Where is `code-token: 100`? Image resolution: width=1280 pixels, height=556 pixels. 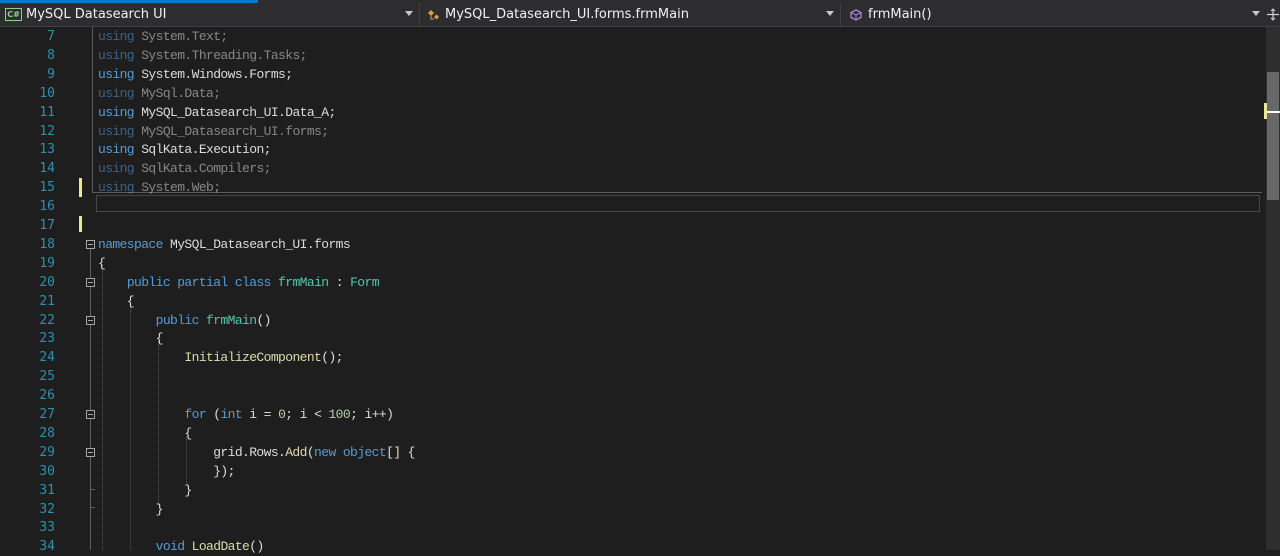 code-token: 100 is located at coordinates (339, 414).